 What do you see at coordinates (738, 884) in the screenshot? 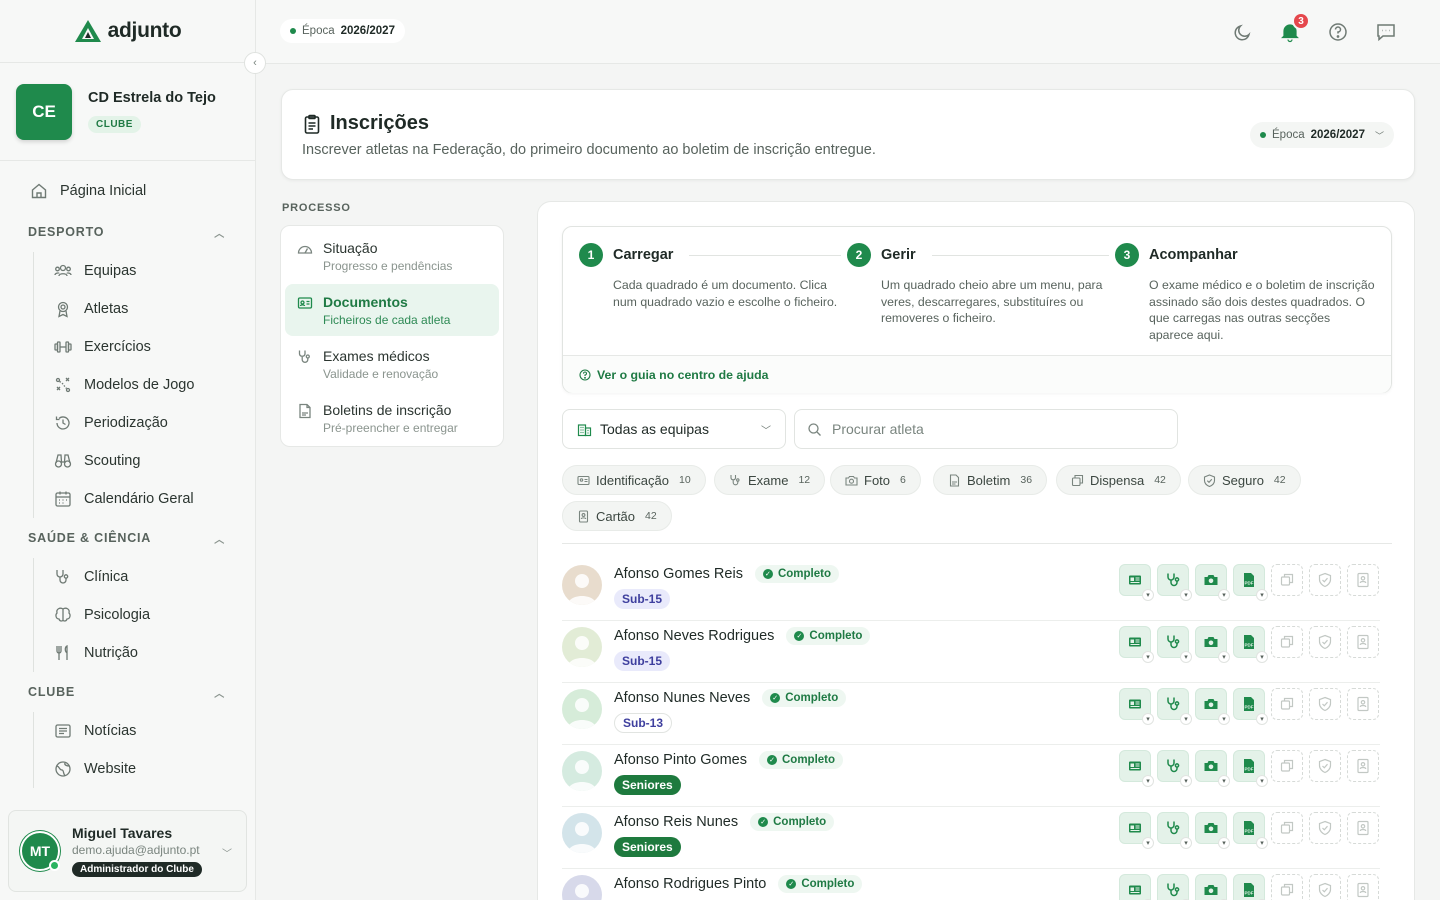
I see `athlete-name: Afonso Rodrigues Pinto ✓ Completo` at bounding box center [738, 884].